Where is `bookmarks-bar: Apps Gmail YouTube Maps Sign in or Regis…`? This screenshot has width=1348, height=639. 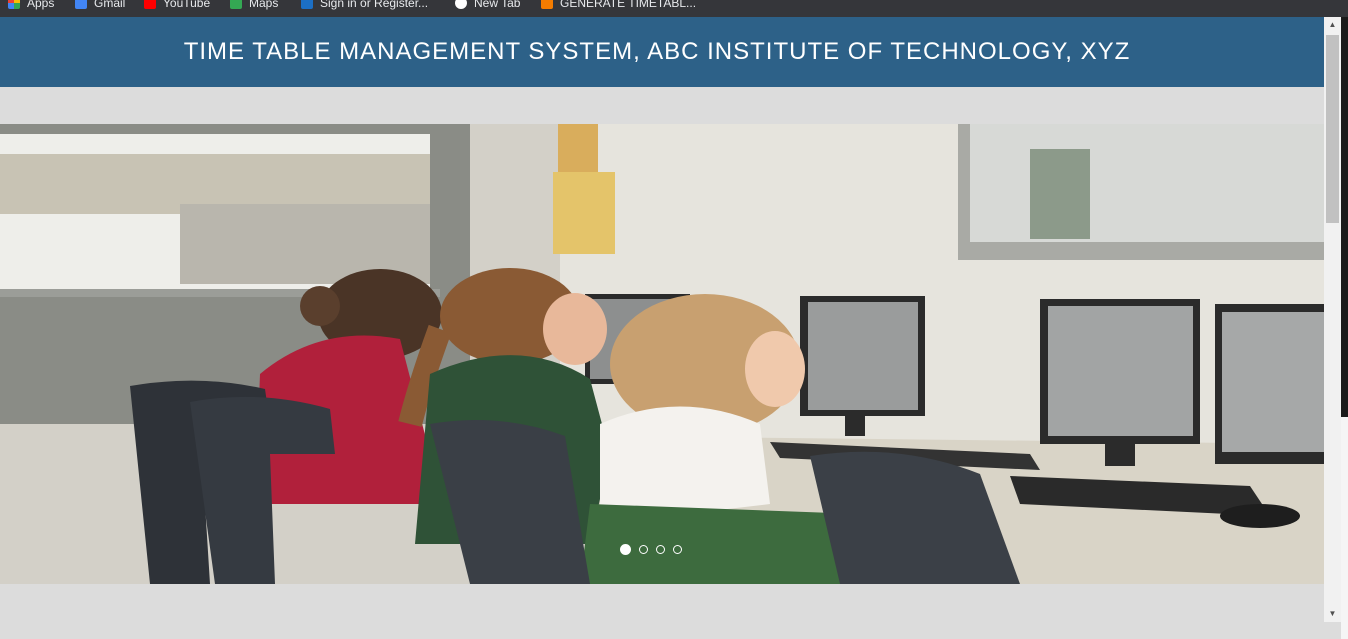 bookmarks-bar: Apps Gmail YouTube Maps Sign in or Regis… is located at coordinates (674, 8).